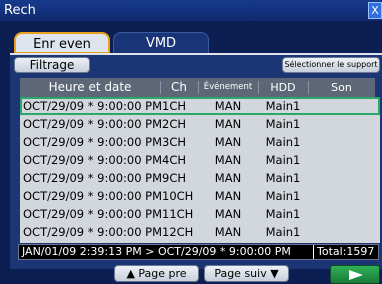 Image resolution: width=382 pixels, height=284 pixels. What do you see at coordinates (174, 178) in the screenshot?
I see `row-channel: 9CH` at bounding box center [174, 178].